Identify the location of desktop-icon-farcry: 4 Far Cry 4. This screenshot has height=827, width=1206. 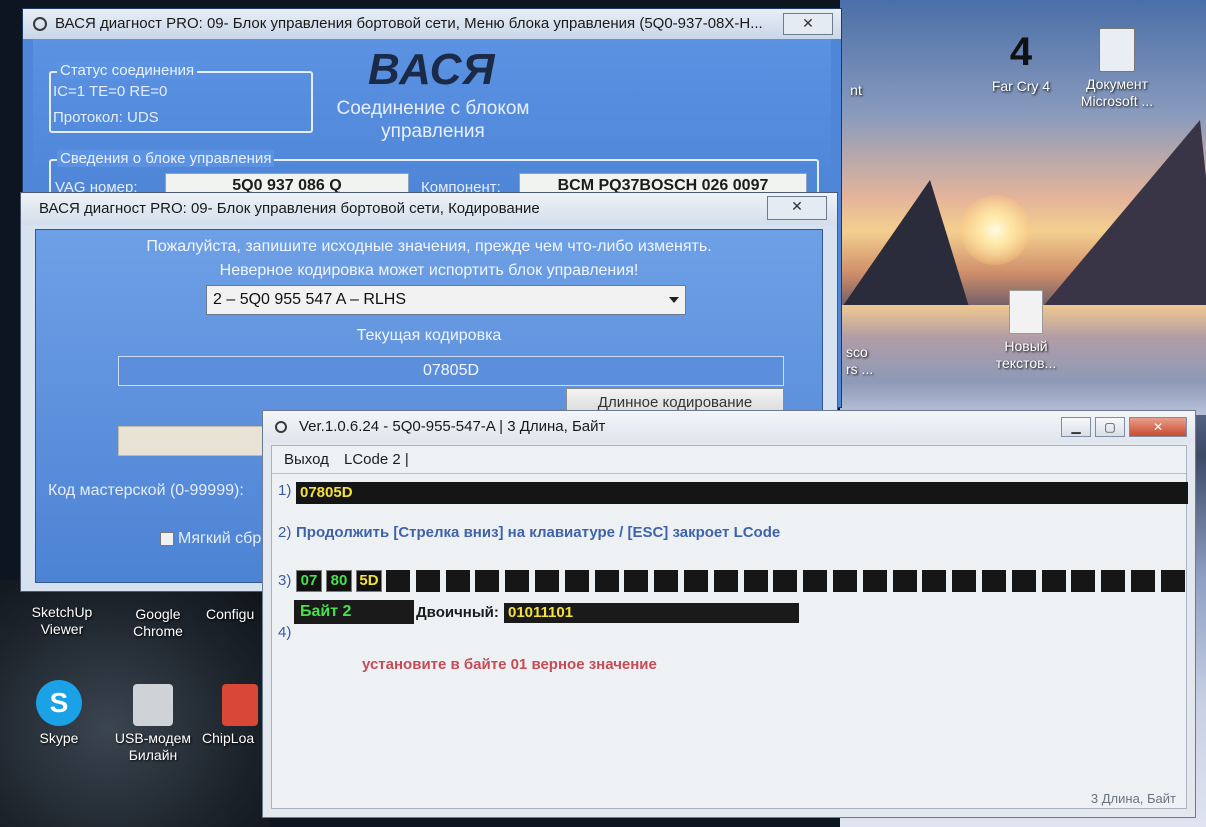
(1021, 62).